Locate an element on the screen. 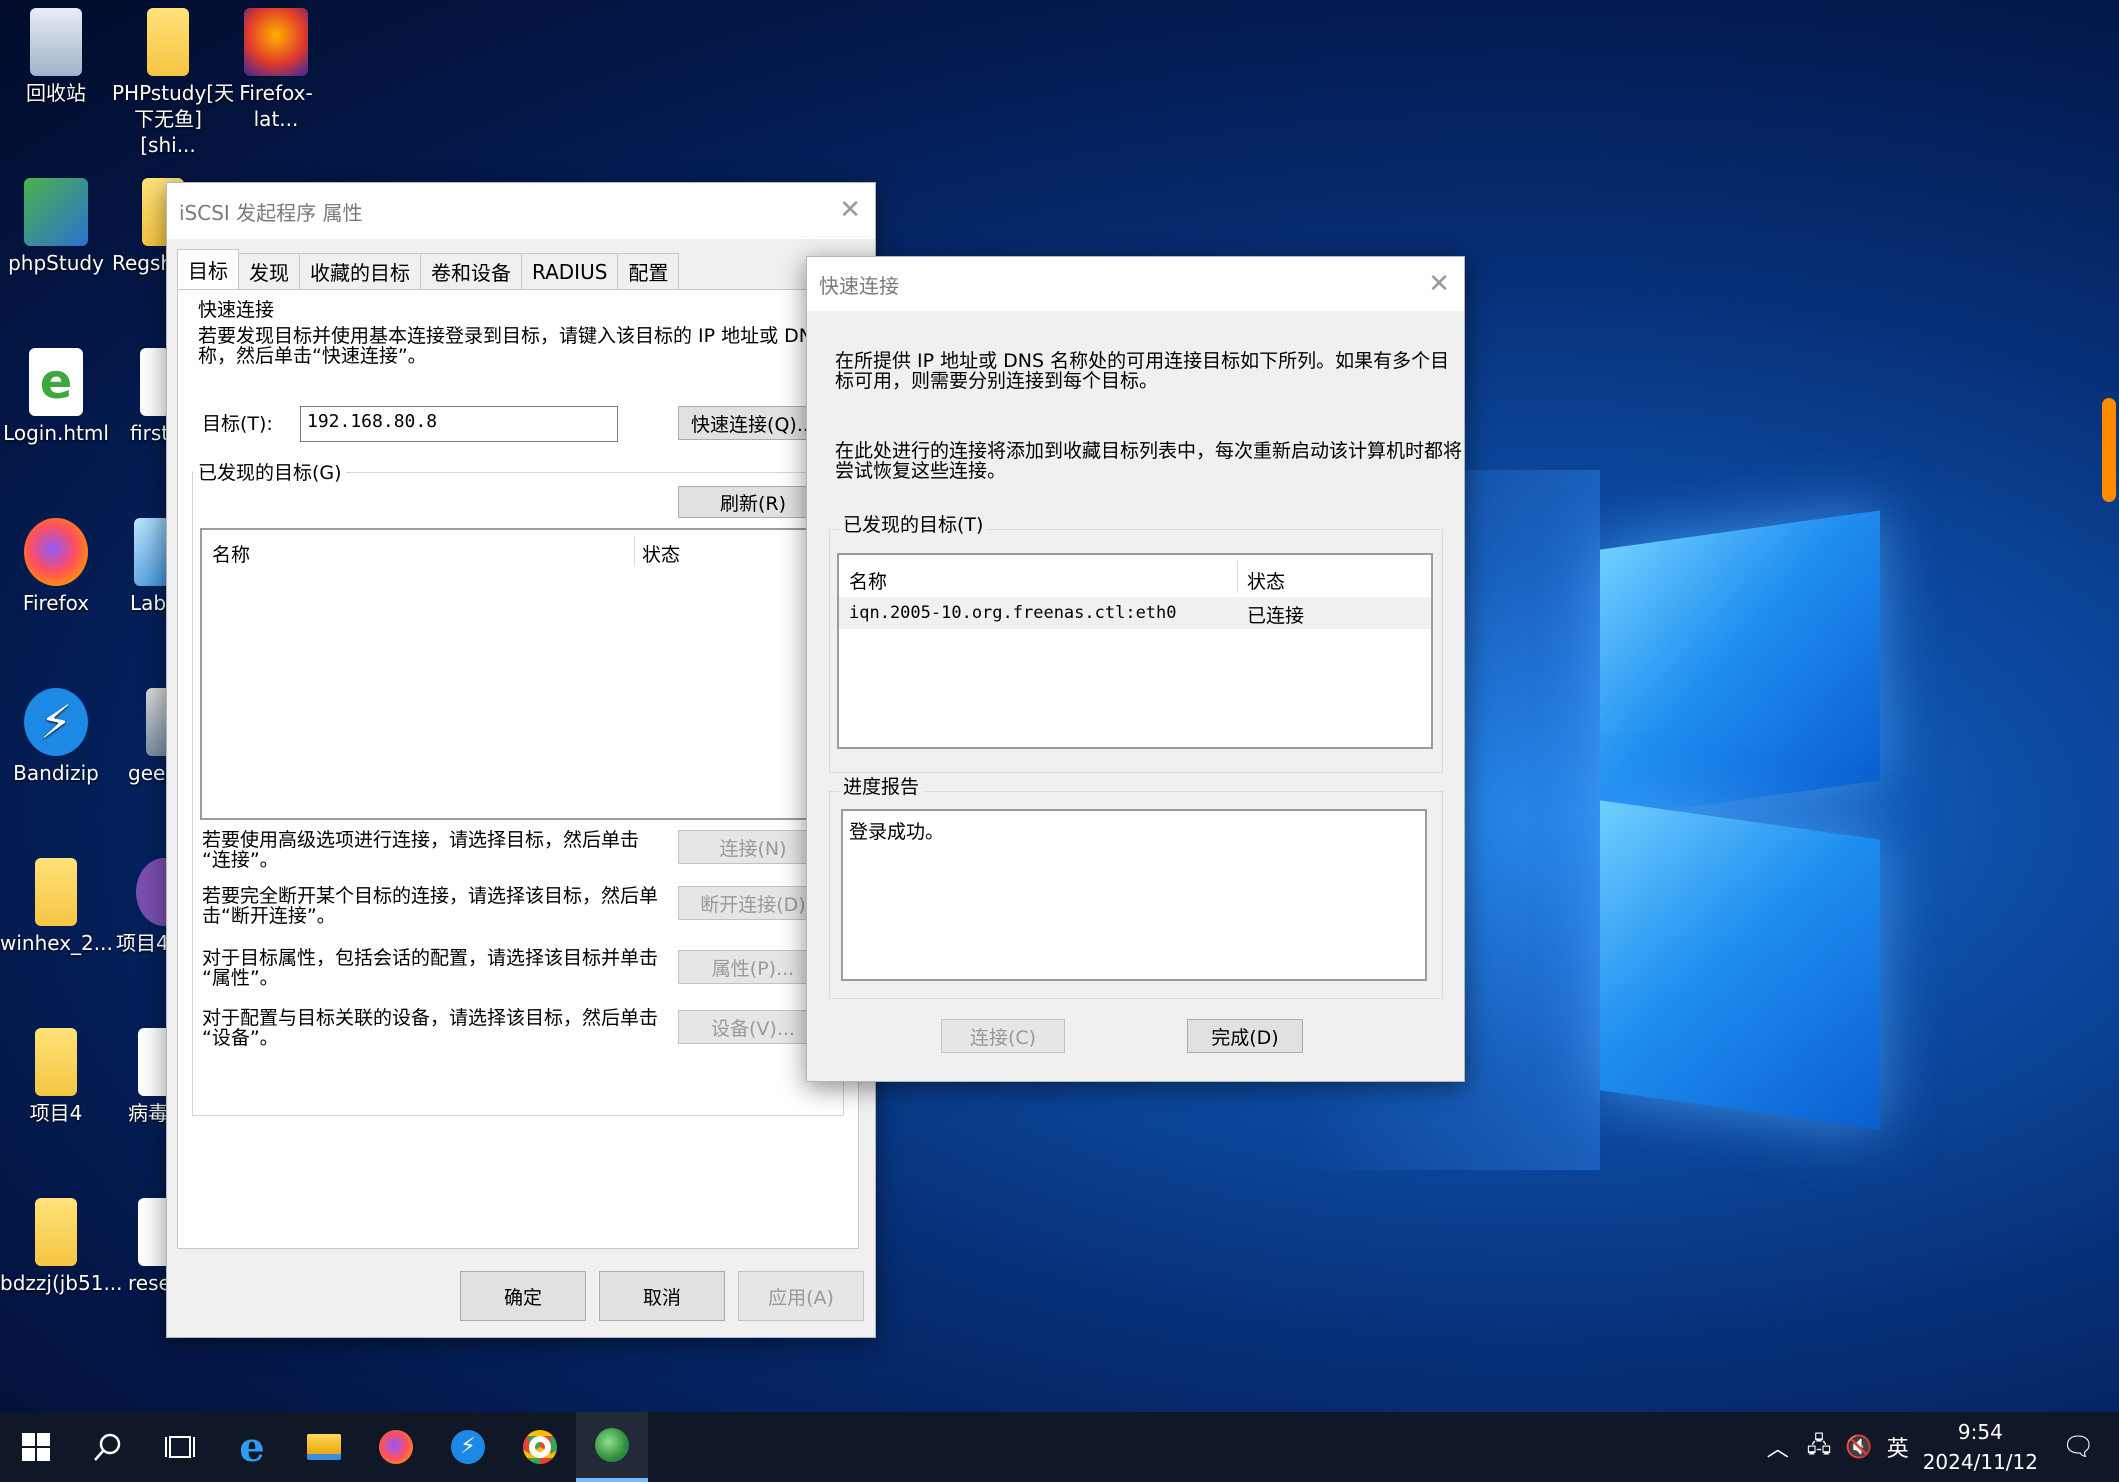 The image size is (2119, 1482). desktop-icon-firefox: Firefox is located at coordinates (56, 567).